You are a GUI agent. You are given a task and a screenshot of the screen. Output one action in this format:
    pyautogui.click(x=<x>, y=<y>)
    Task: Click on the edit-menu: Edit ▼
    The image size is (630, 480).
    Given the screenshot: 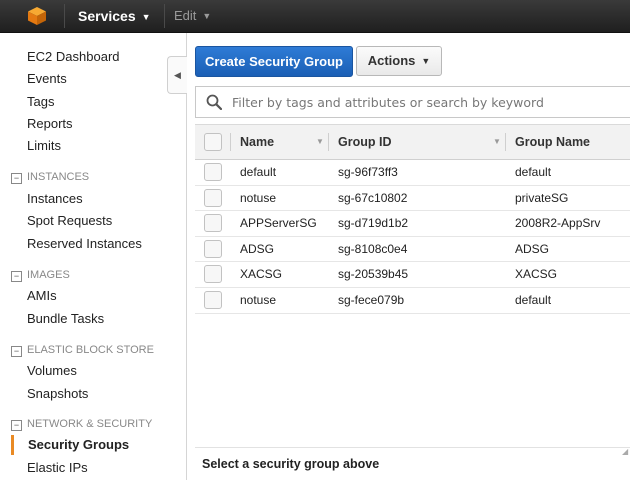 What is the action you would take?
    pyautogui.click(x=192, y=16)
    